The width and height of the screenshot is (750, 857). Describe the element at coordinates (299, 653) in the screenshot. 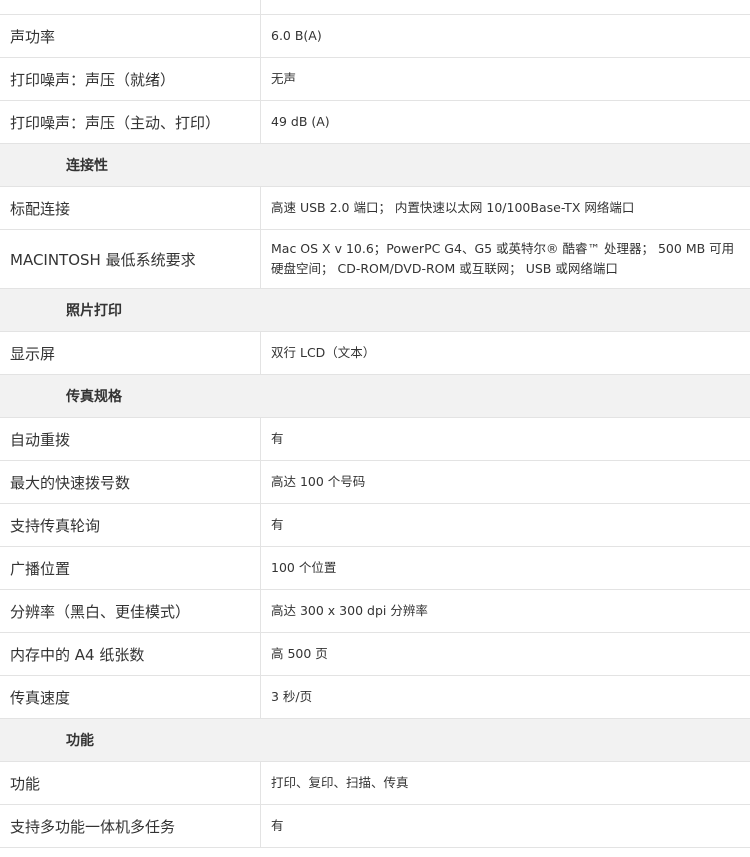

I see `spec-value: 高 500 页` at that location.